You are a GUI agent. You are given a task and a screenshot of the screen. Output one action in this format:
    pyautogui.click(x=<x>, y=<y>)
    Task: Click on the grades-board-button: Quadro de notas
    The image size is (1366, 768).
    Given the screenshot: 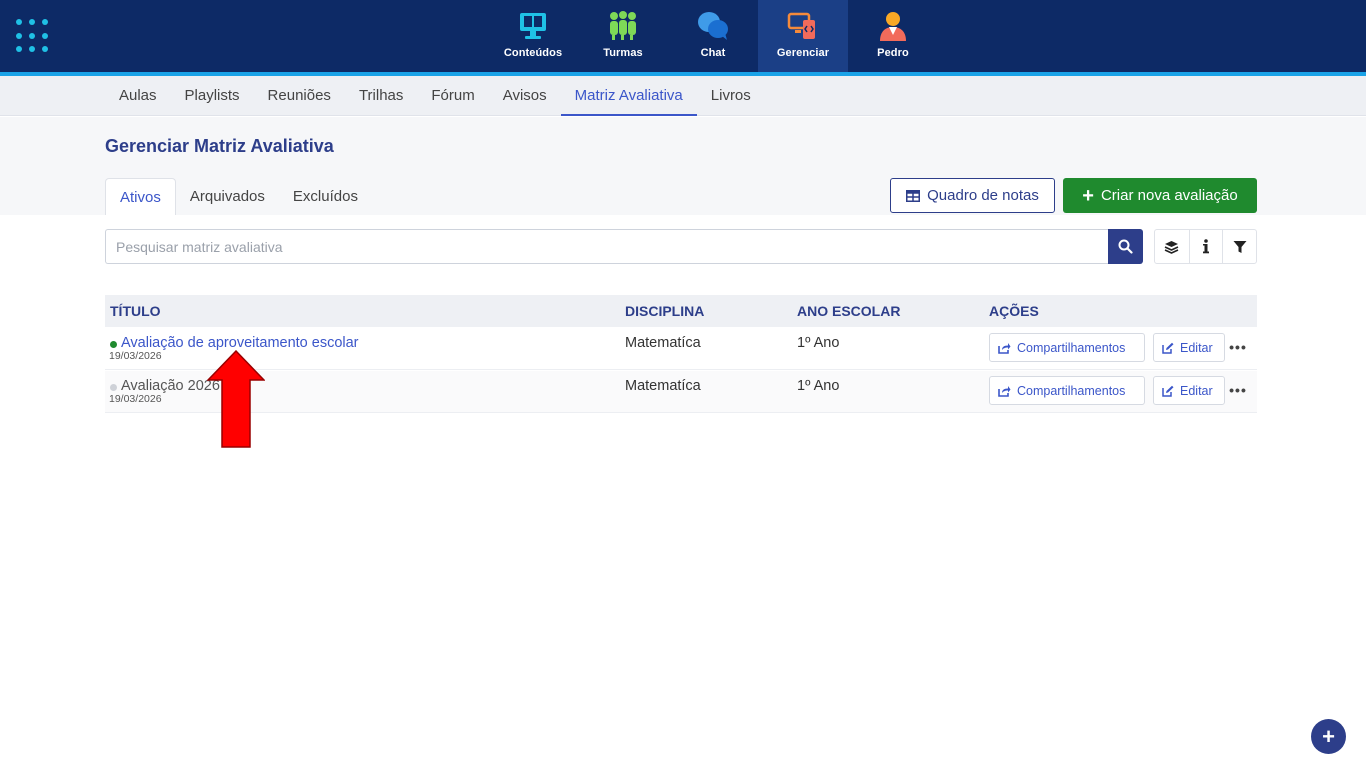 What is the action you would take?
    pyautogui.click(x=972, y=195)
    